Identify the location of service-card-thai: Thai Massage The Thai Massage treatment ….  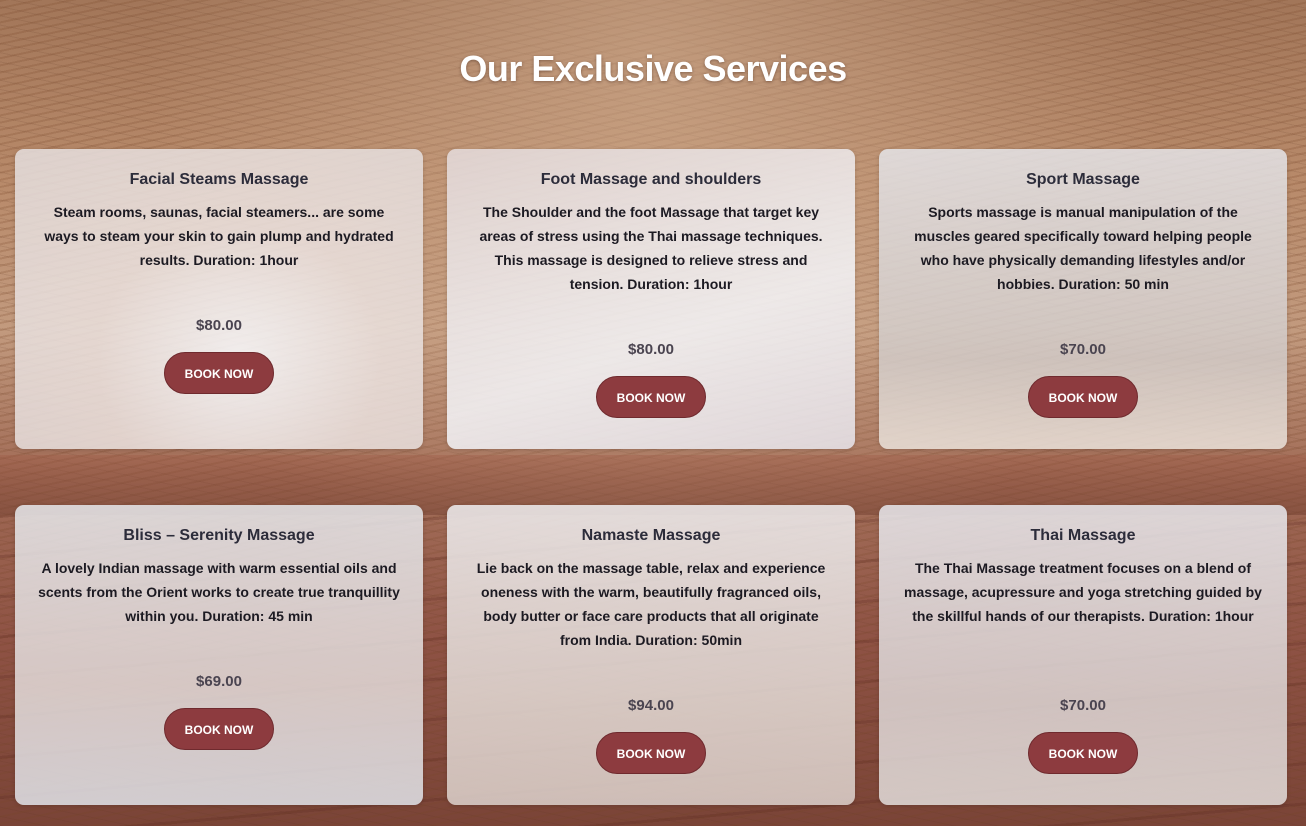
(1083, 655).